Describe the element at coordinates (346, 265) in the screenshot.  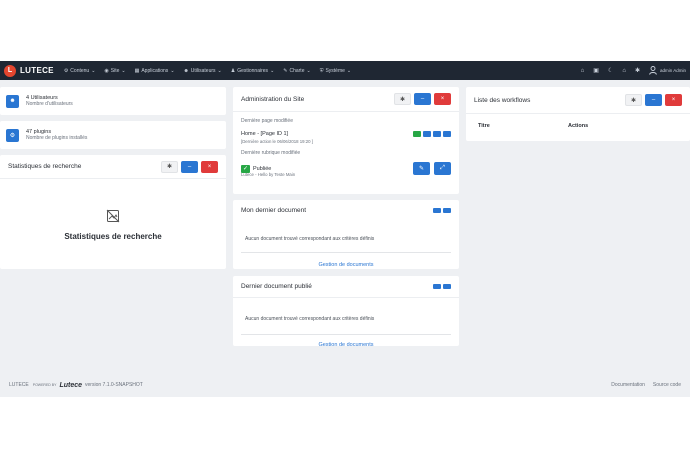
I see `my-last-document-link: Gestion de documents` at that location.